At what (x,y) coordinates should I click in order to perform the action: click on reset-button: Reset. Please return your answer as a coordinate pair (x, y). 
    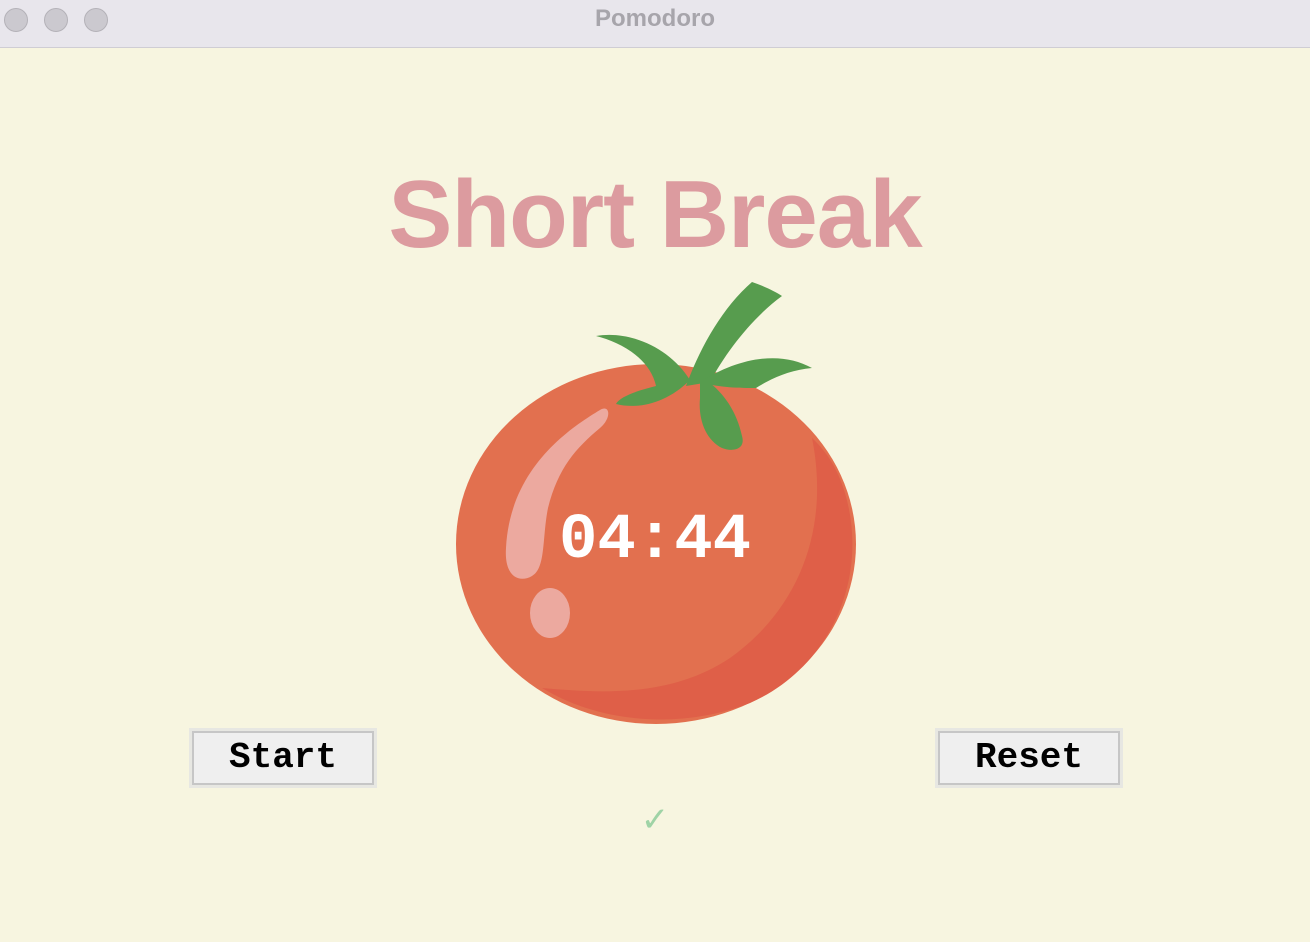
    Looking at the image, I should click on (1029, 758).